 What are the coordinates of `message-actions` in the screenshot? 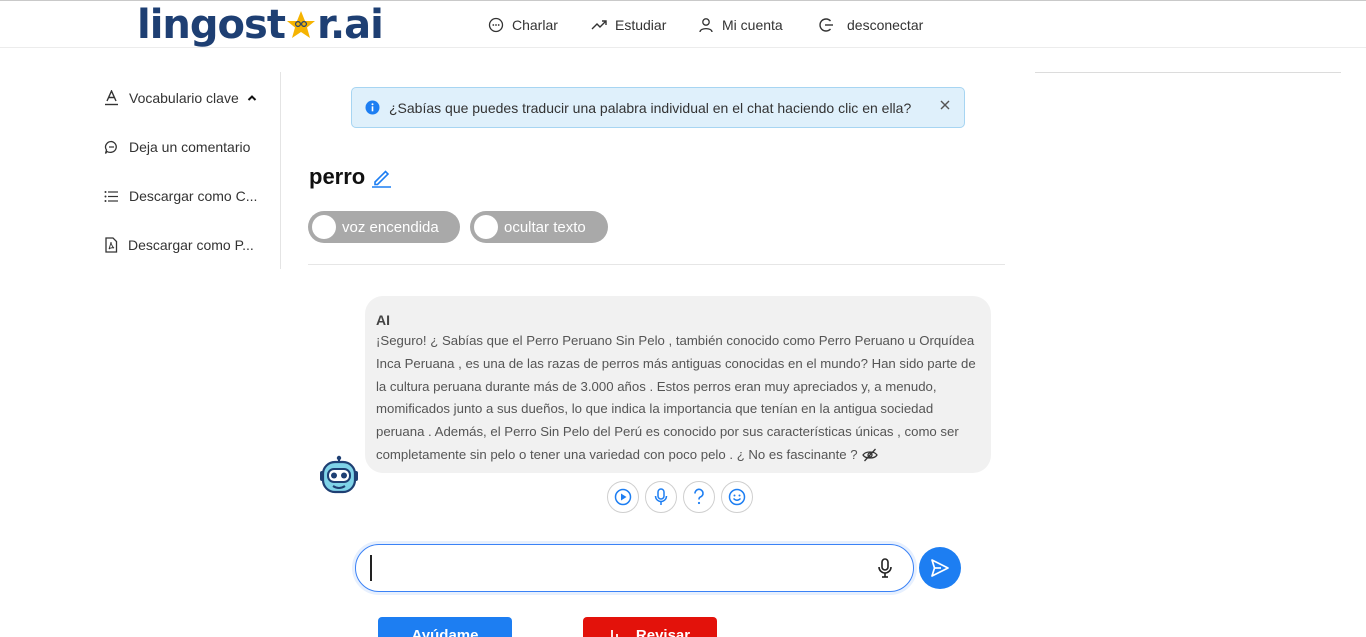 It's located at (680, 497).